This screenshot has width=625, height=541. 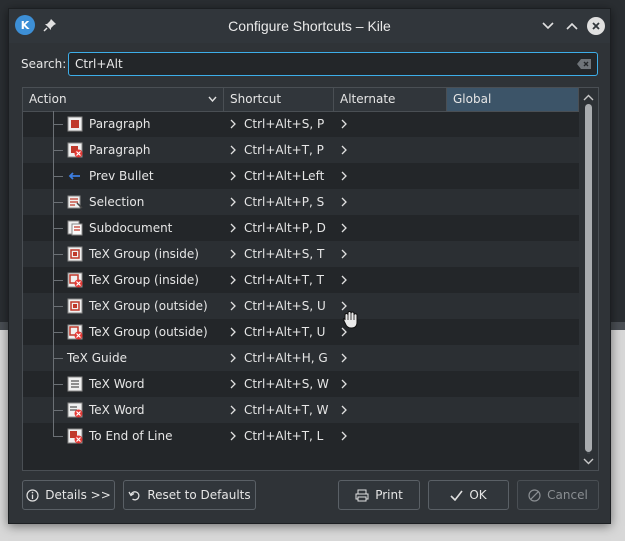 I want to click on table-row: Paragraph Ctrl+Alt+S, P, so click(x=301, y=124).